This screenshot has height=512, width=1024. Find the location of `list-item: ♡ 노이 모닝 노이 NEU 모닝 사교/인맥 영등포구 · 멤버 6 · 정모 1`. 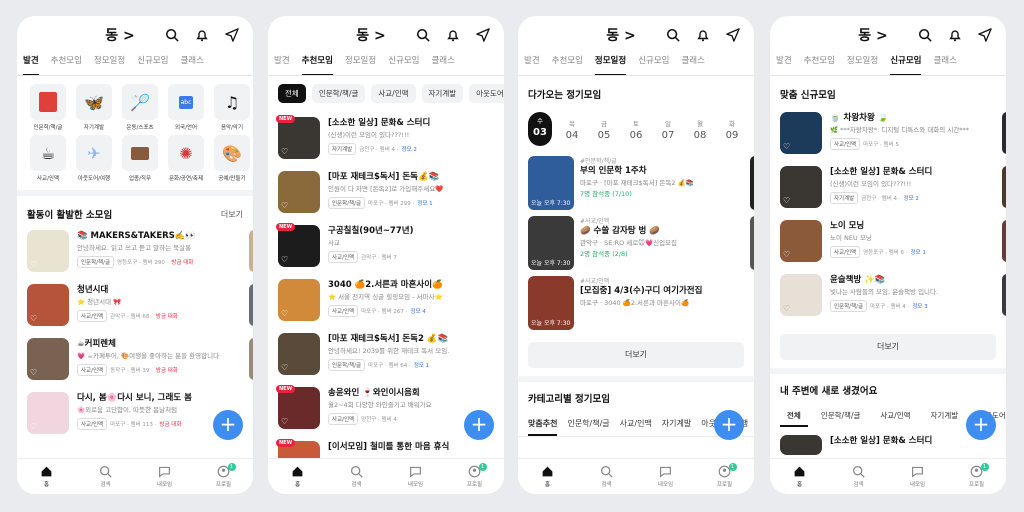

list-item: ♡ 노이 모닝 노이 NEU 모닝 사교/인맥 영등포구 · 멤버 6 · 정모 1 is located at coordinates (888, 247).